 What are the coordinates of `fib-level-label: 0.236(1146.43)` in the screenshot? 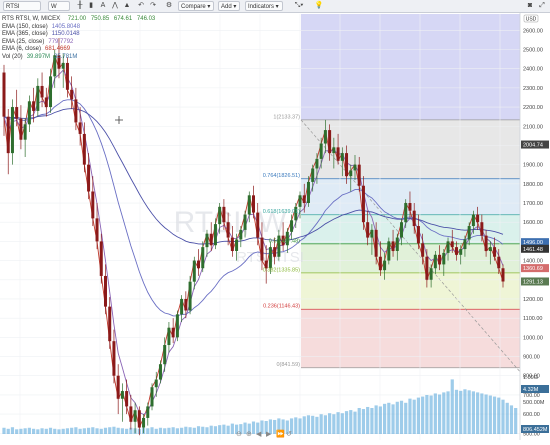 It's located at (281, 307).